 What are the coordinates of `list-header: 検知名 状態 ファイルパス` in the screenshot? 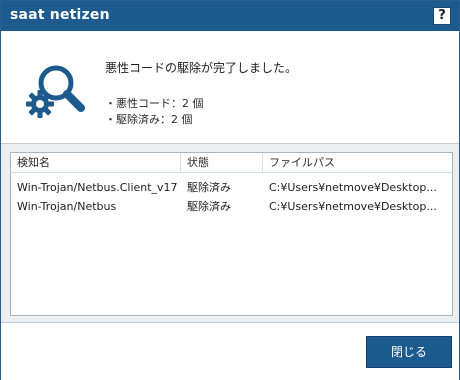 It's located at (231, 163).